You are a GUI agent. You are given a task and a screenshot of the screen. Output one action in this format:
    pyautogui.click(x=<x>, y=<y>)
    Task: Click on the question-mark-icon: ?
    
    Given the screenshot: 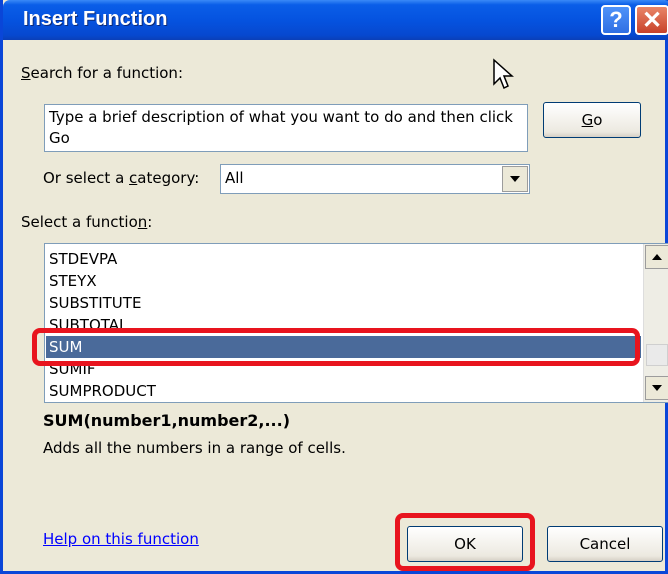 What is the action you would take?
    pyautogui.click(x=616, y=19)
    